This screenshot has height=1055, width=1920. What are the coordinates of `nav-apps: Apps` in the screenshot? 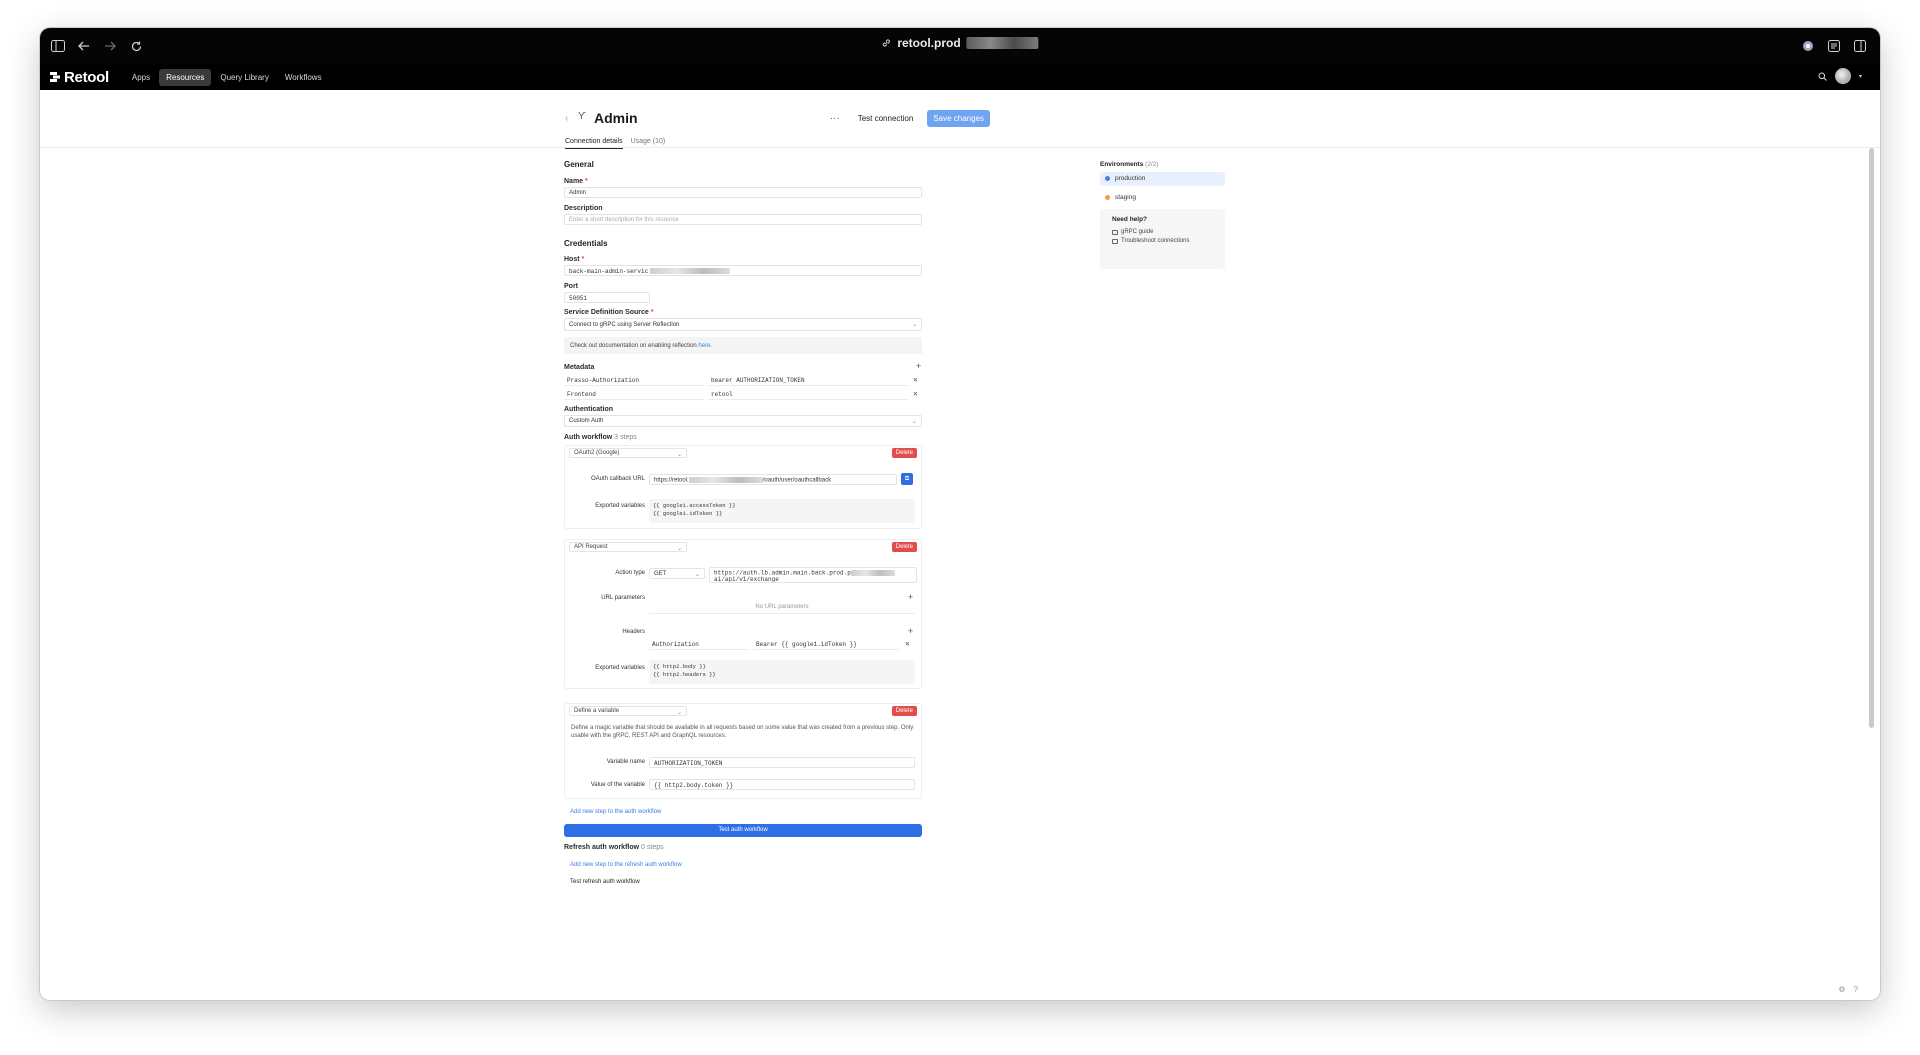 It's located at (141, 77).